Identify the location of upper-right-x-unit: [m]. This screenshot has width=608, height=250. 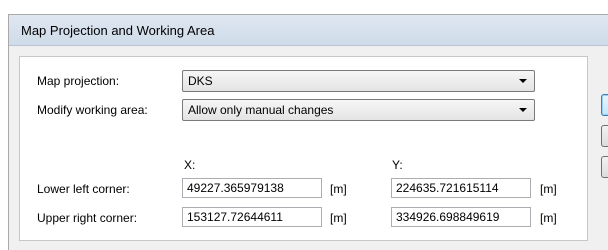
(338, 218).